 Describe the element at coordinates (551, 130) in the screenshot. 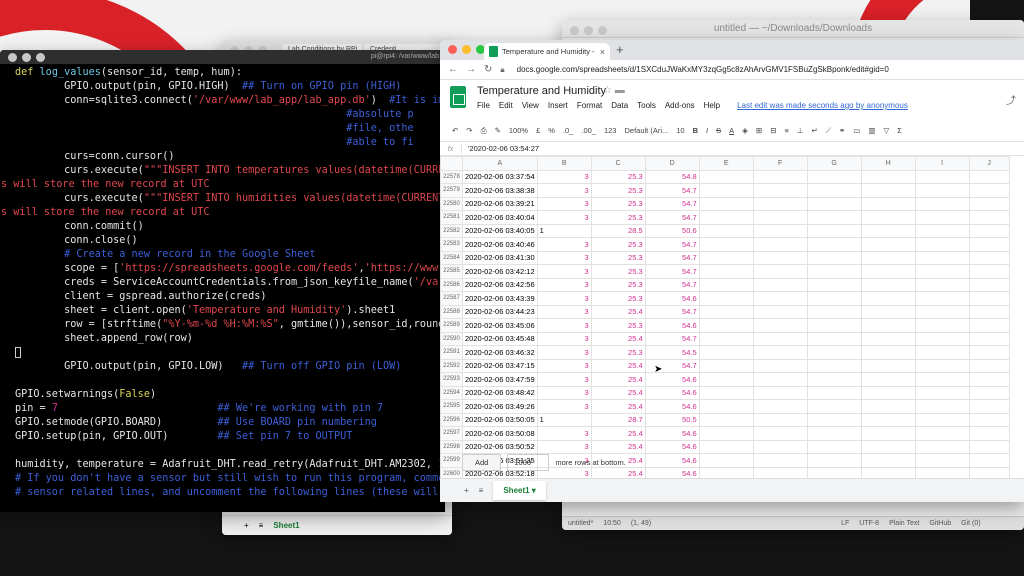

I see `percent-format-button: %` at that location.